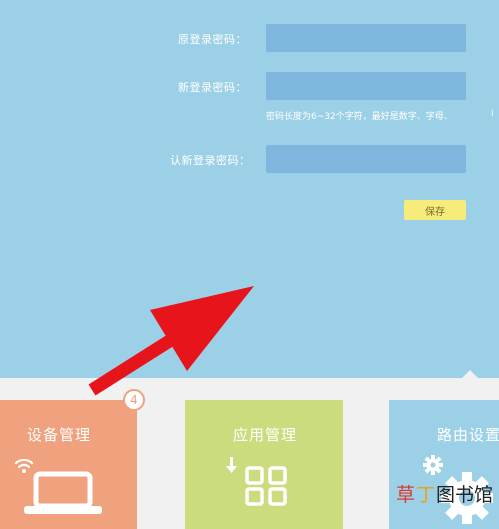 The image size is (499, 529). Describe the element at coordinates (465, 495) in the screenshot. I see `watermark-rest: 图书馆` at that location.